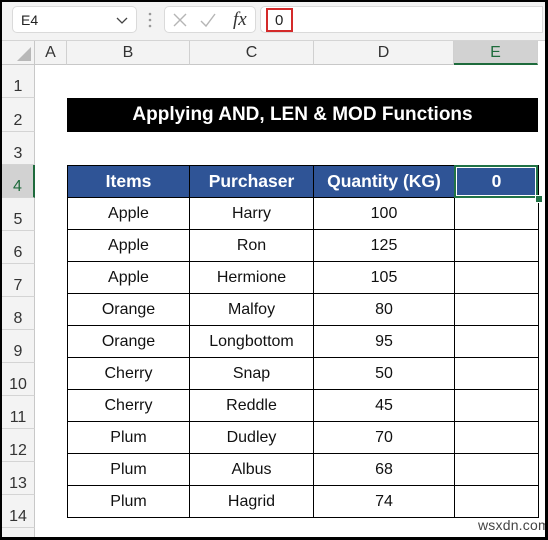 Image resolution: width=548 pixels, height=540 pixels. I want to click on formula-bar: E4 fx 0, so click(273, 21).